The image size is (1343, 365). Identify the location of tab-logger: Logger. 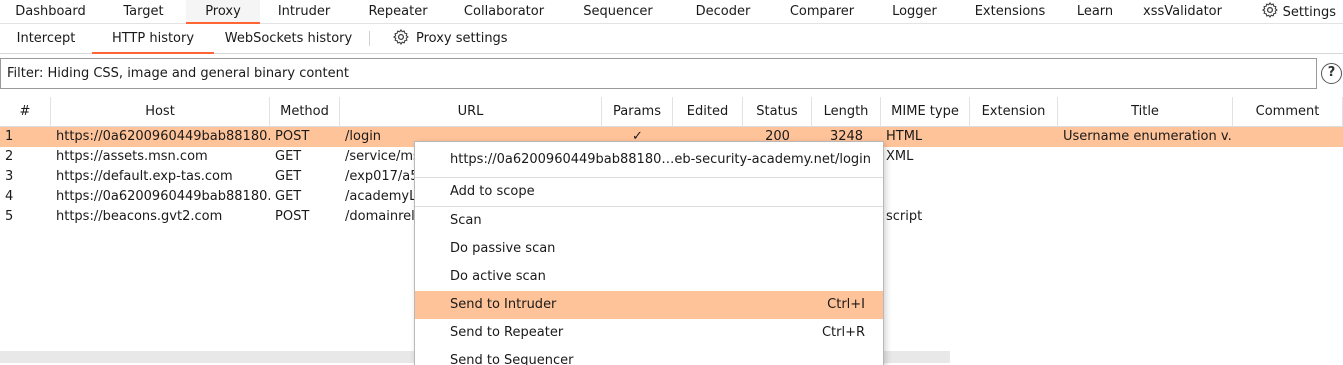
(914, 12).